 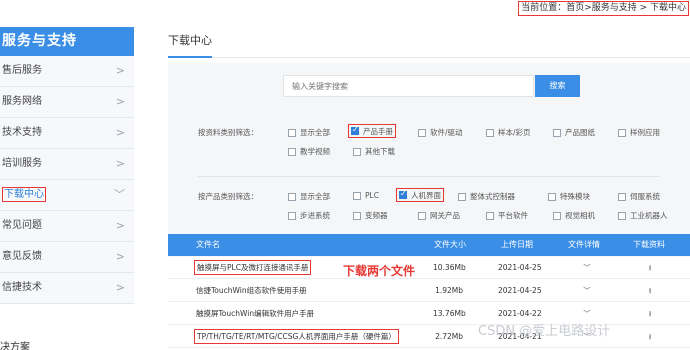 What do you see at coordinates (569, 196) in the screenshot?
I see `filter-product-special-module: 特殊模块` at bounding box center [569, 196].